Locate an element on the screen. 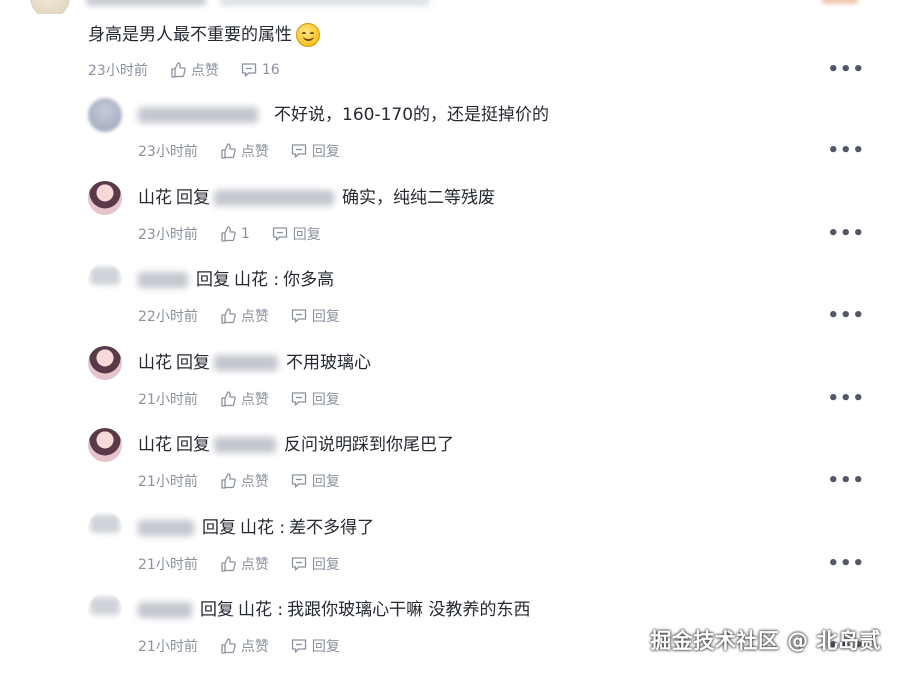 Image resolution: width=901 pixels, height=673 pixels. reply-text: 不好说，160-170的，还是挺掉价的 is located at coordinates (412, 115).